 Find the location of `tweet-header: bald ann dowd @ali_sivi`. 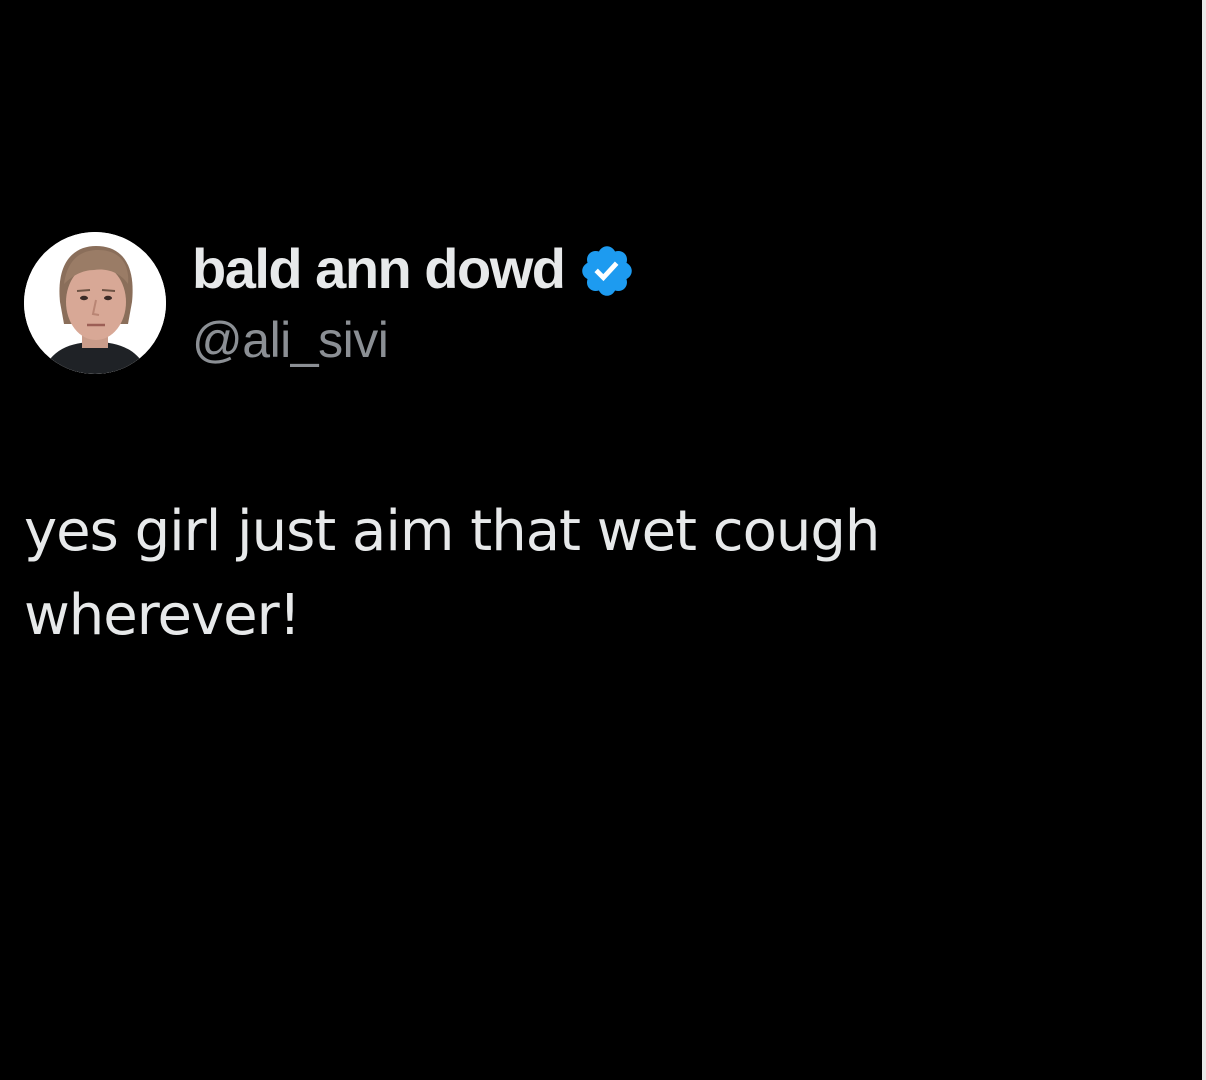

tweet-header: bald ann dowd @ali_sivi is located at coordinates (594, 303).